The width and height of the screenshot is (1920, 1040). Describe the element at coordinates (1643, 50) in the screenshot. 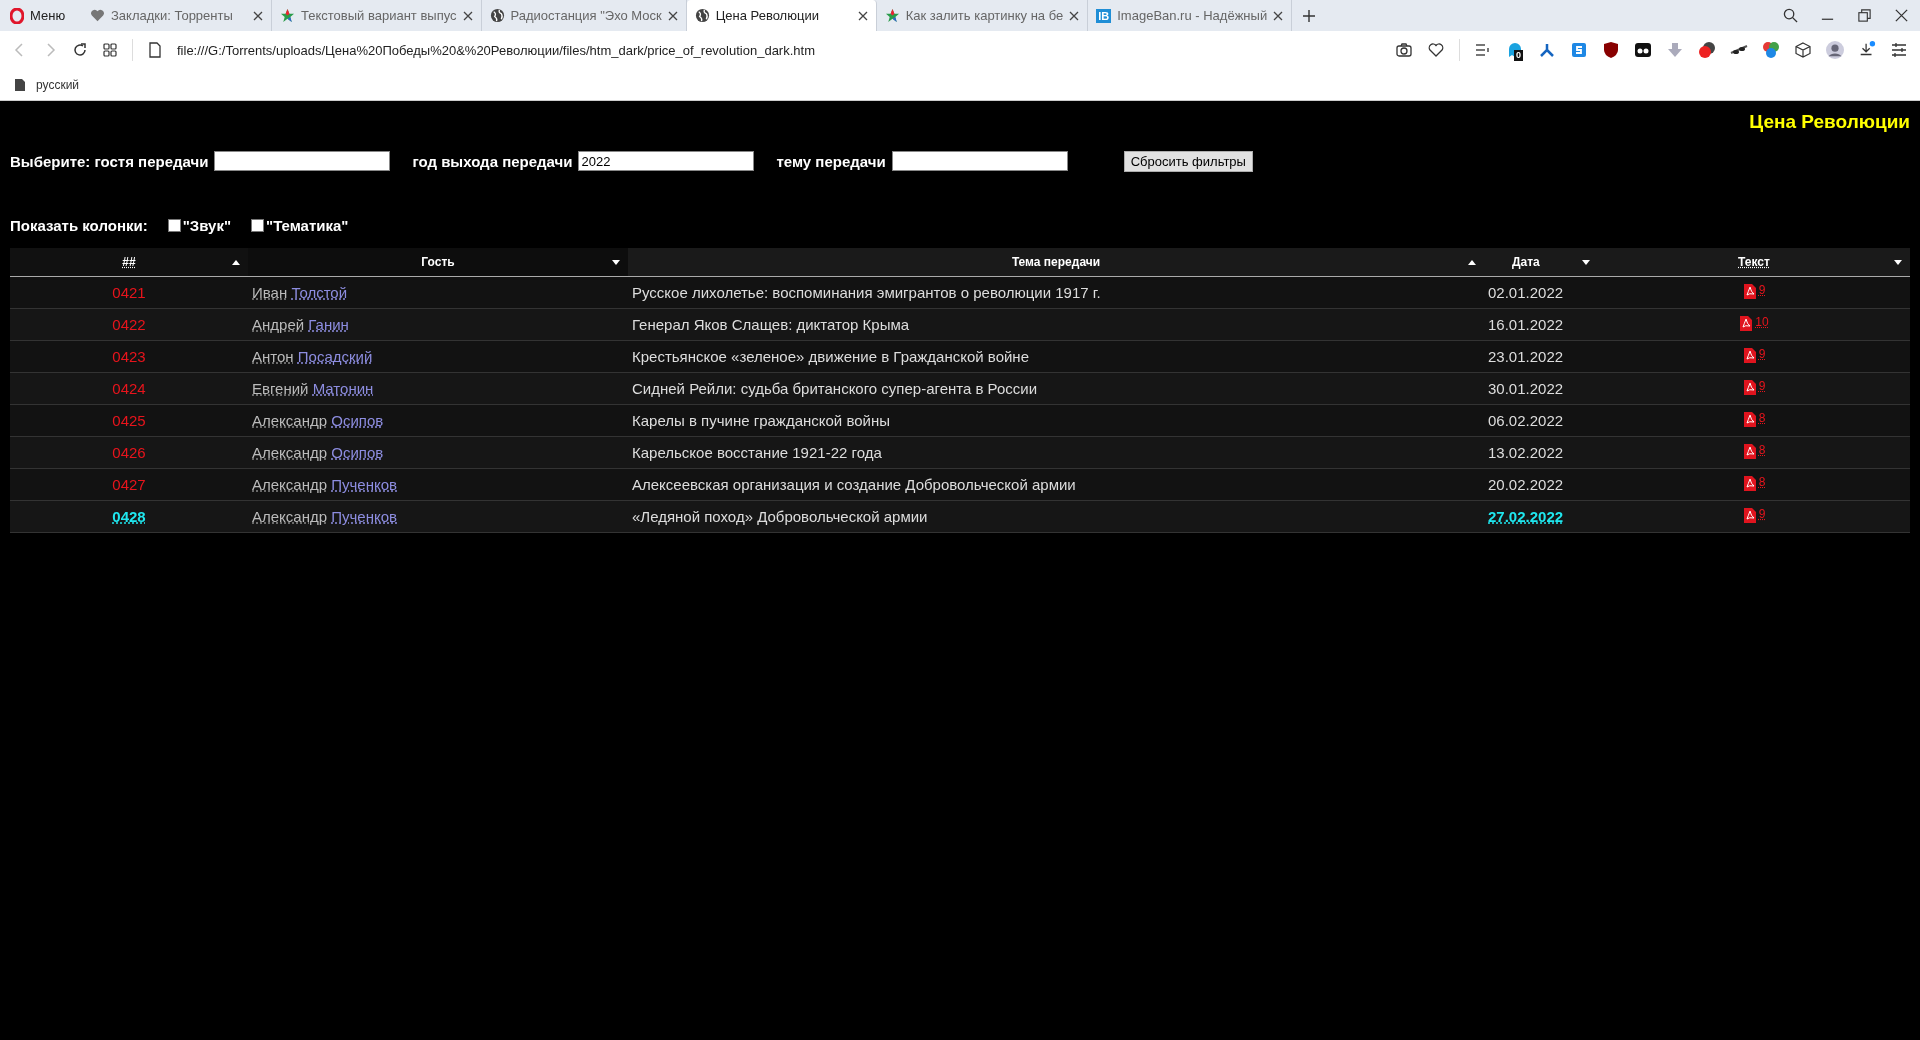

I see `mask-icon` at that location.